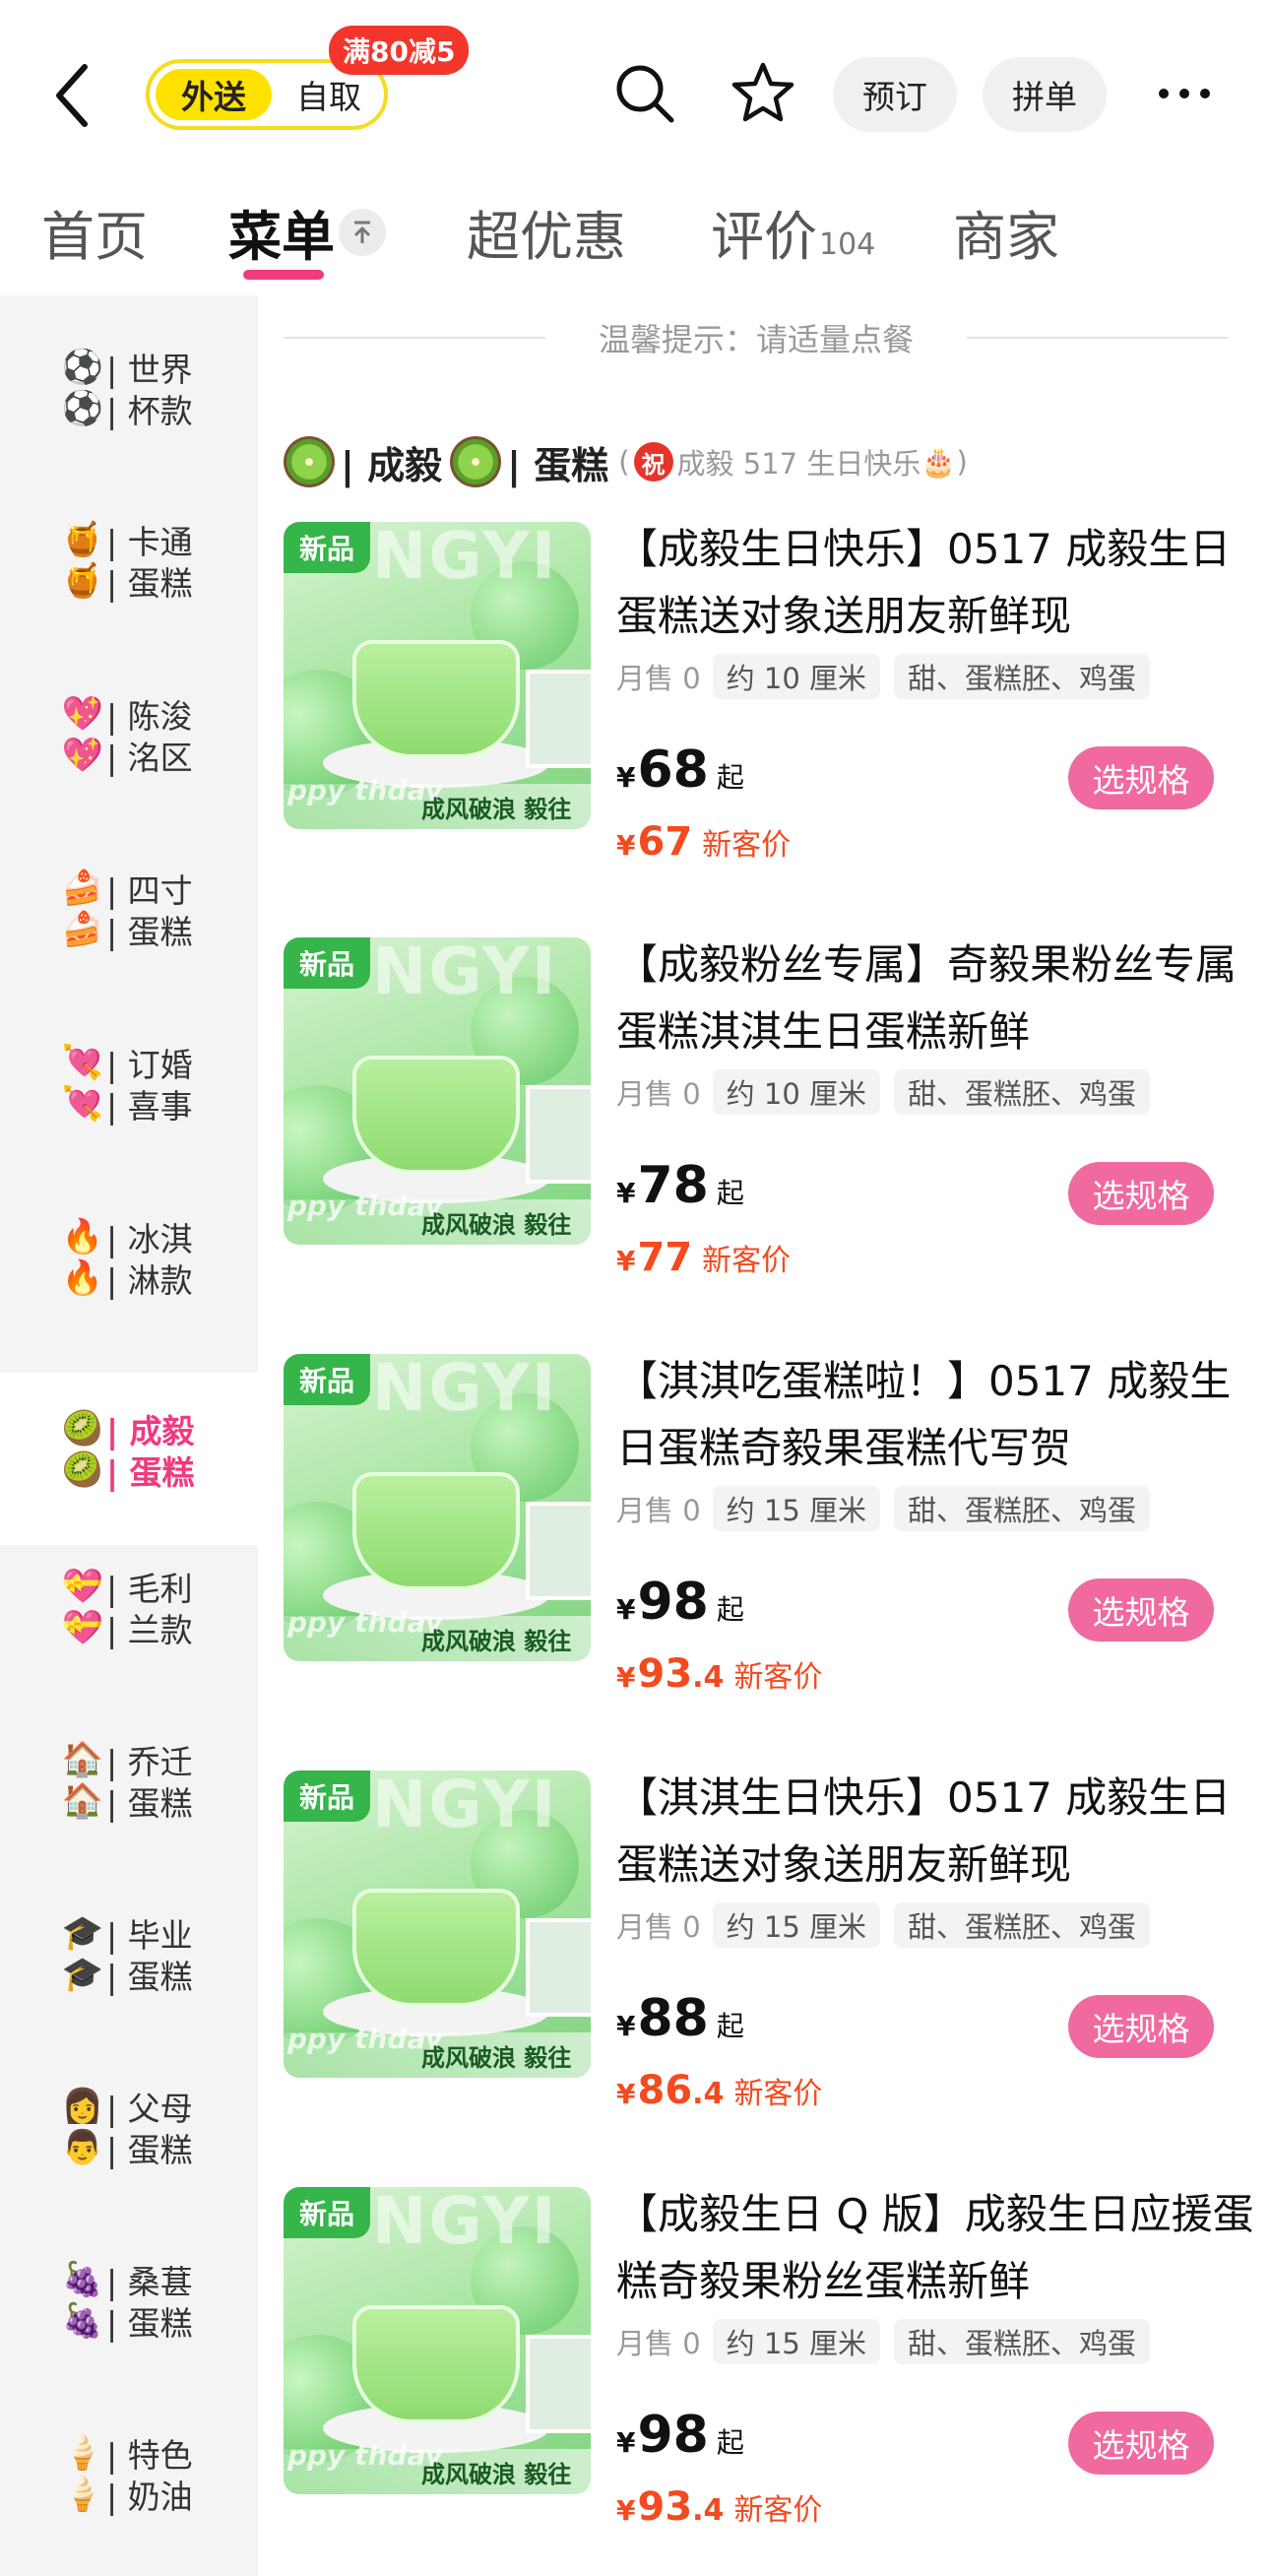 This screenshot has height=2576, width=1270. I want to click on store-tabs: 首页 菜单 超优惠 评价 104 商家, so click(635, 241).